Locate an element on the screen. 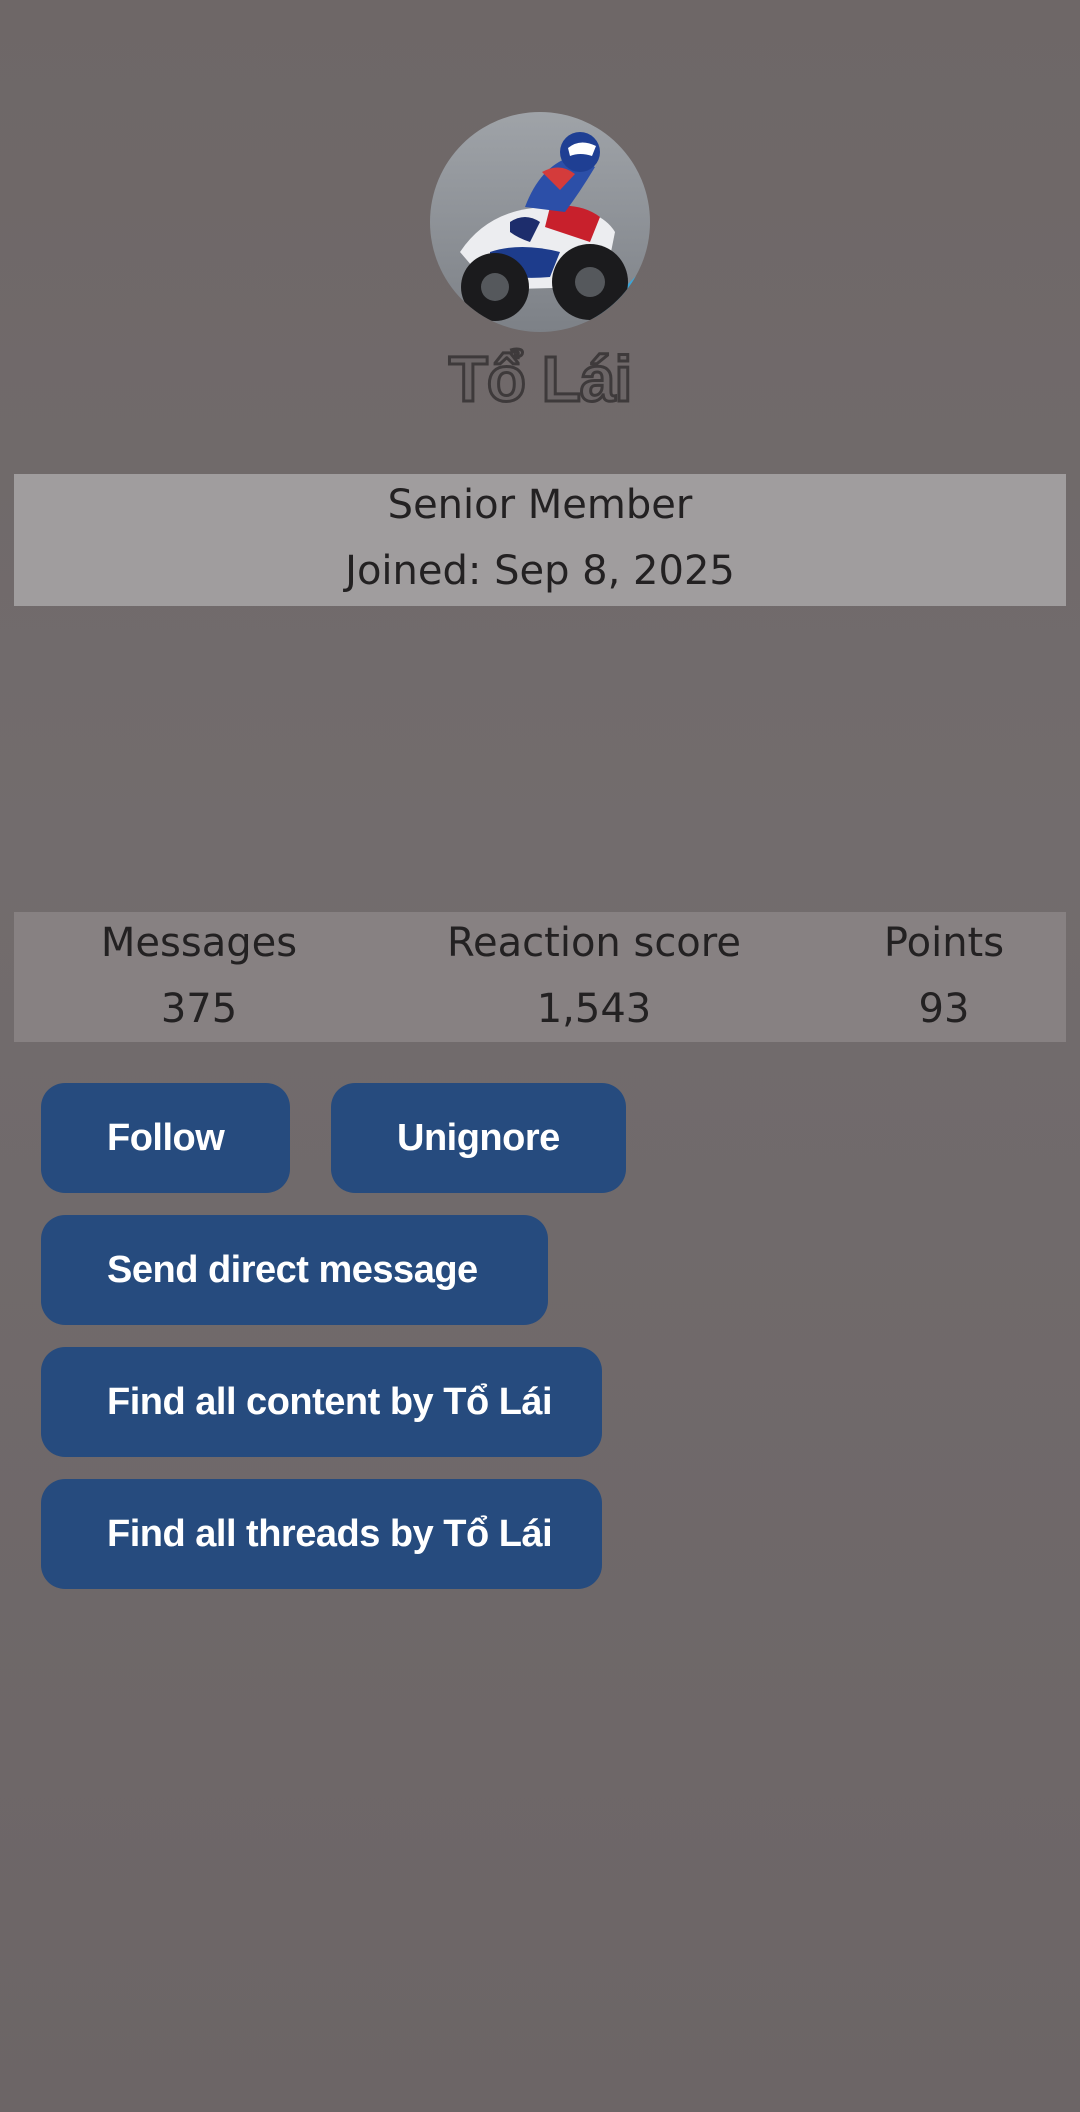 This screenshot has height=2112, width=1080. member-title: Senior Member is located at coordinates (540, 505).